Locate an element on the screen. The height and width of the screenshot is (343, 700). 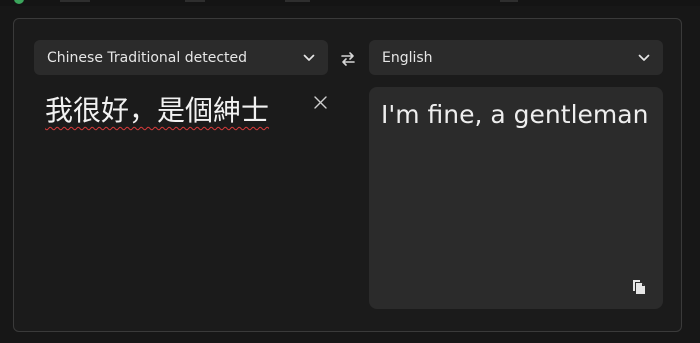
top-strip is located at coordinates (350, 3).